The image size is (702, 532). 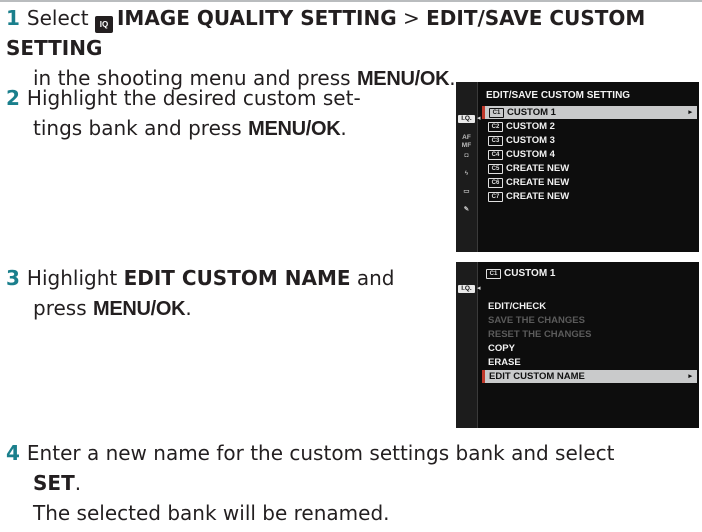 What do you see at coordinates (521, 273) in the screenshot?
I see `screen-title: C1 CUSTOM 1` at bounding box center [521, 273].